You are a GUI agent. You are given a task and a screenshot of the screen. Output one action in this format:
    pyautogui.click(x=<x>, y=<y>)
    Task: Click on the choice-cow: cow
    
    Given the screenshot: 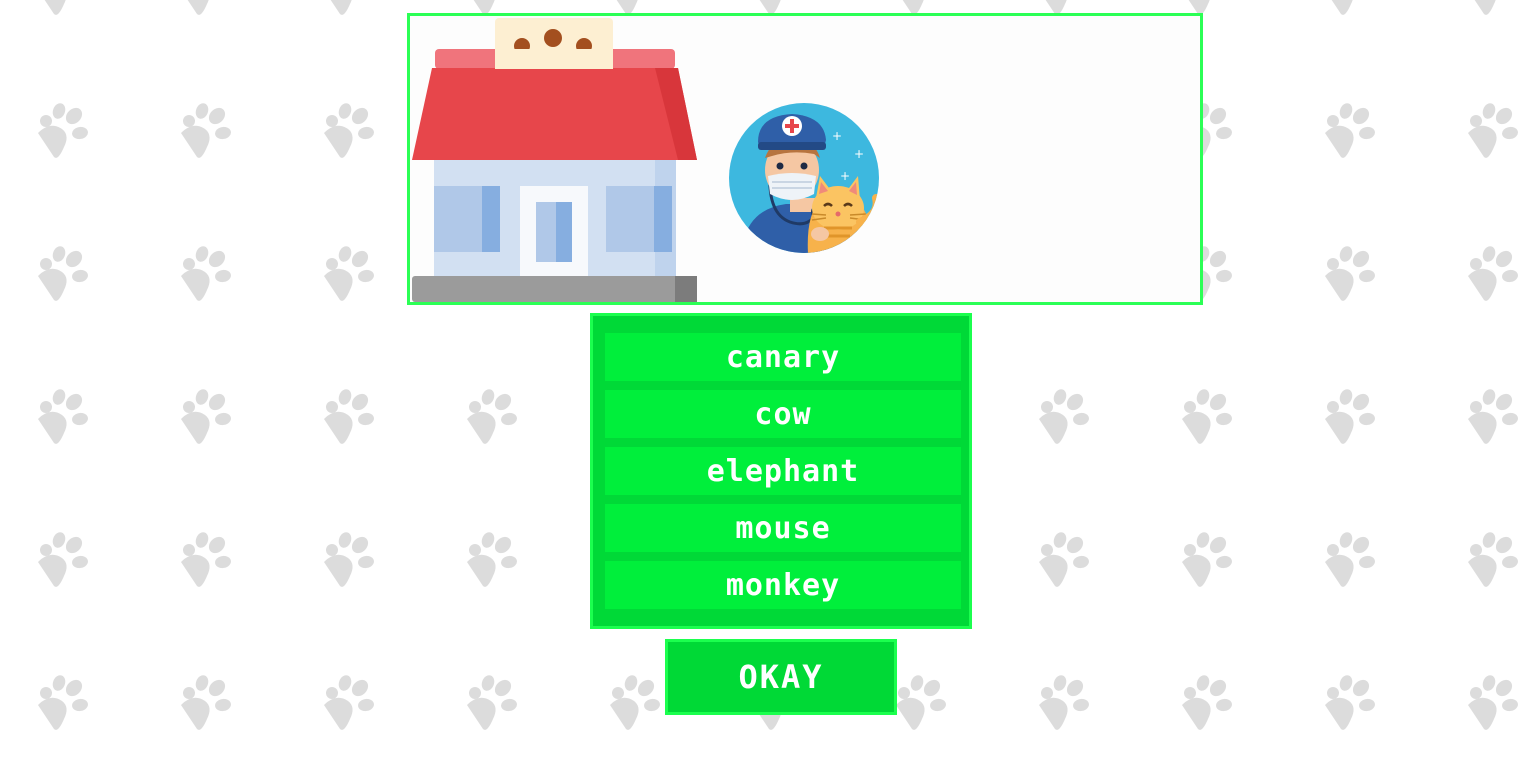 What is the action you would take?
    pyautogui.click(x=783, y=414)
    